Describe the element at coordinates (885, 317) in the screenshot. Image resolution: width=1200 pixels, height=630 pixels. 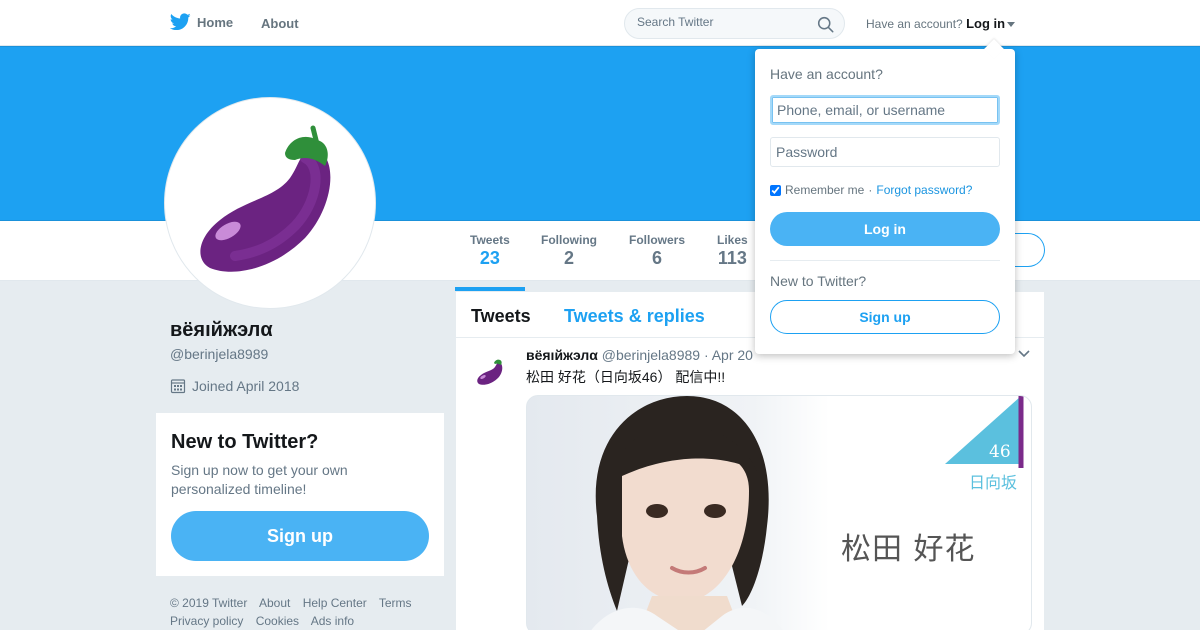
I see `dropdown-signup-button: Sign up` at that location.